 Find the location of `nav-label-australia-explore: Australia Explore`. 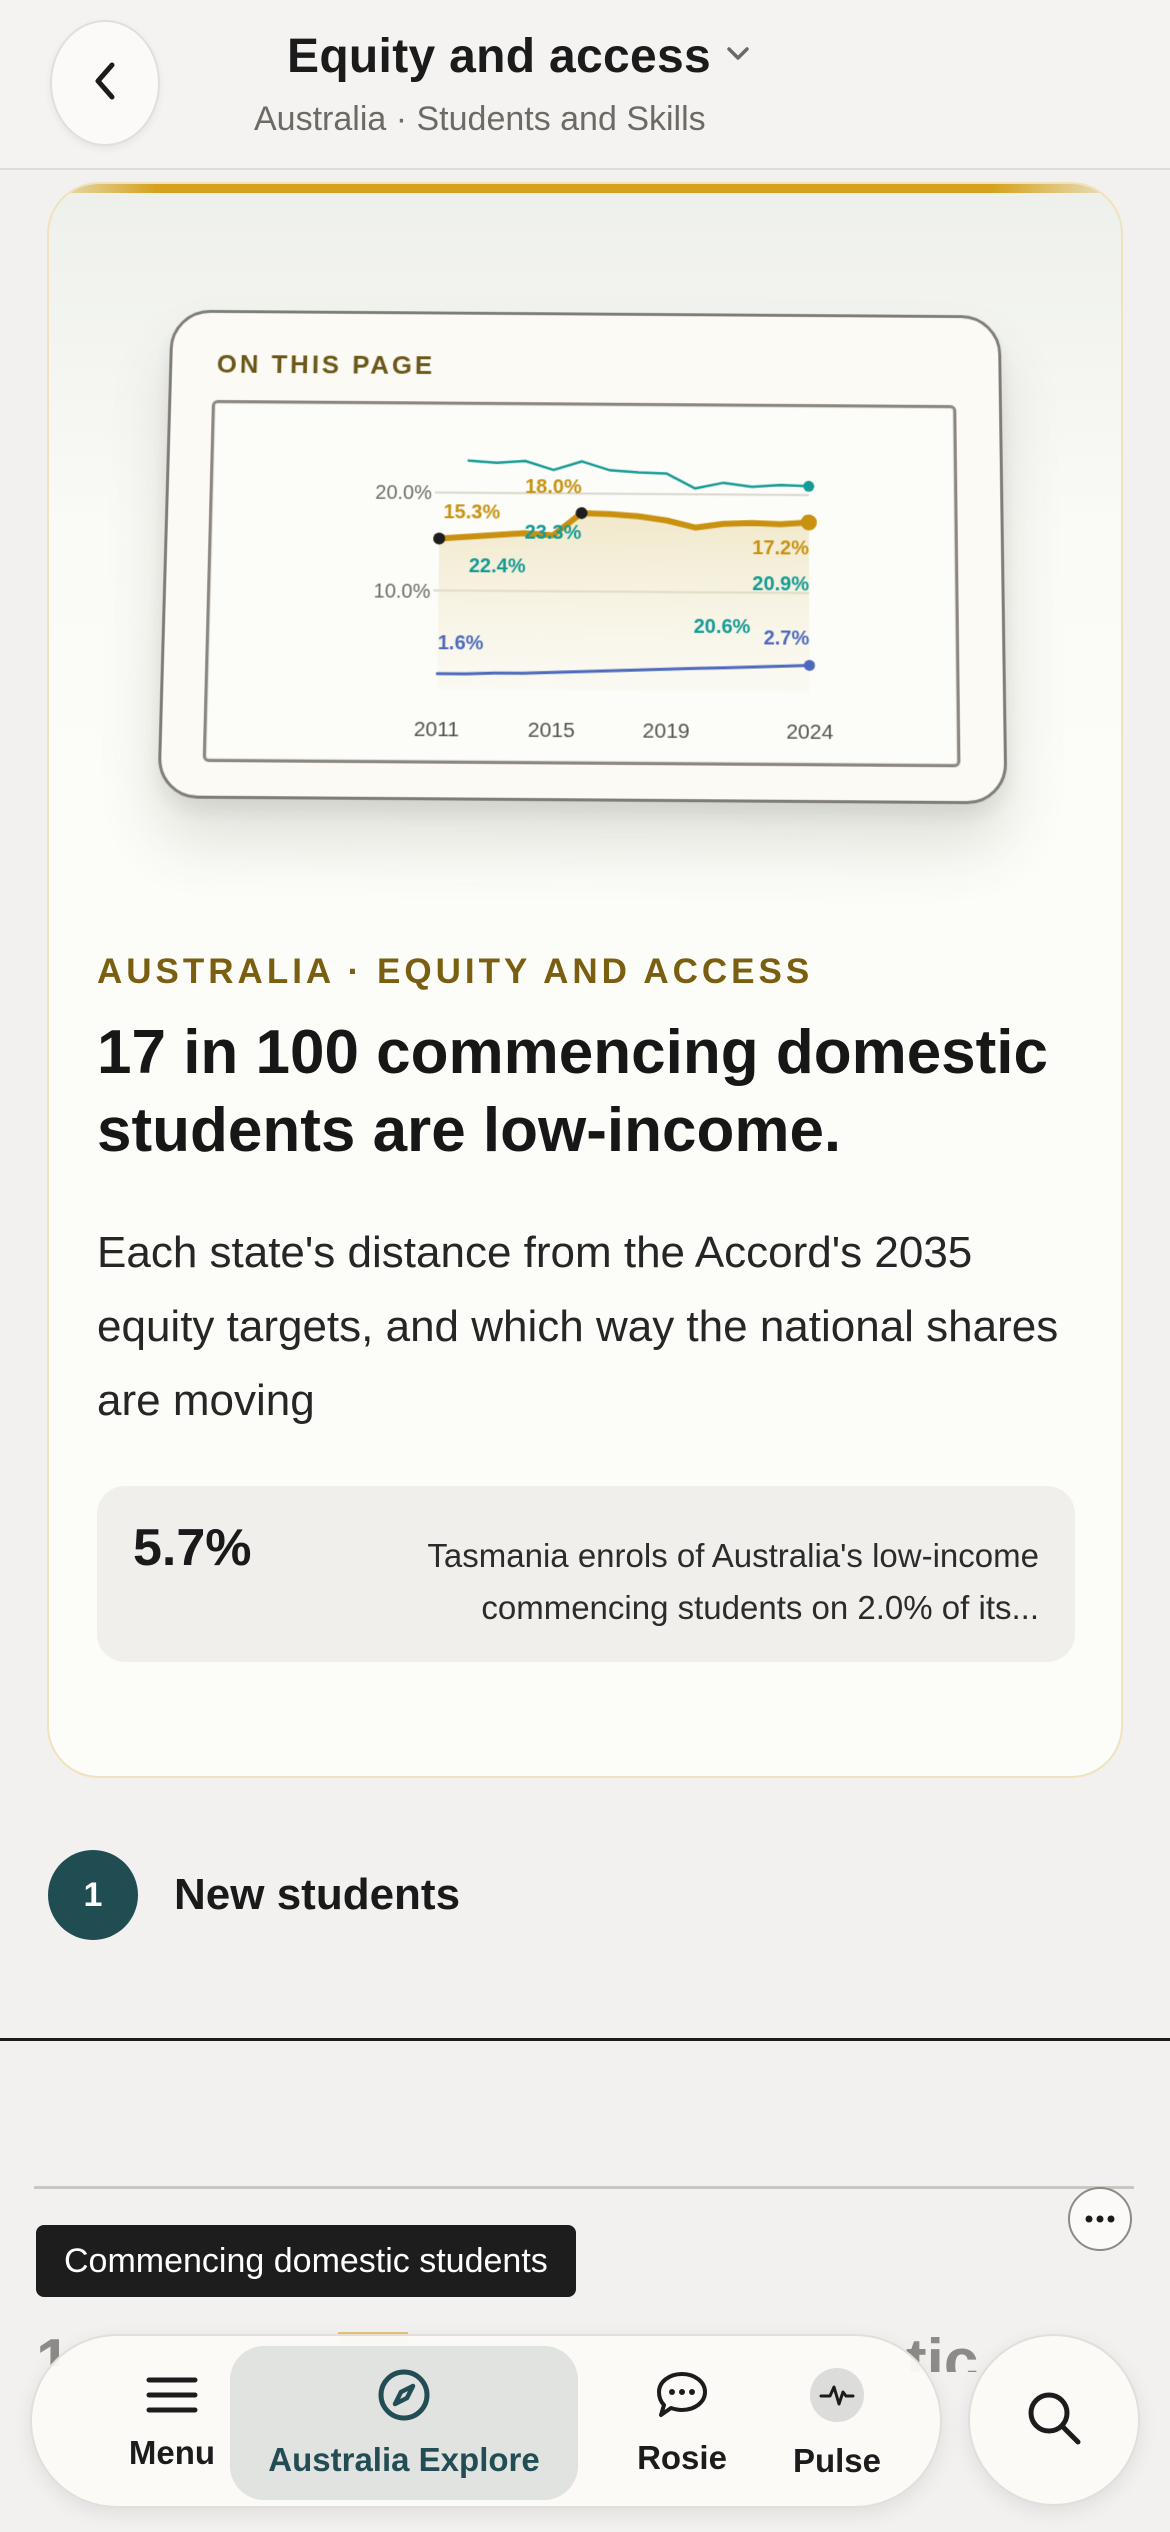

nav-label-australia-explore: Australia Explore is located at coordinates (404, 2459).